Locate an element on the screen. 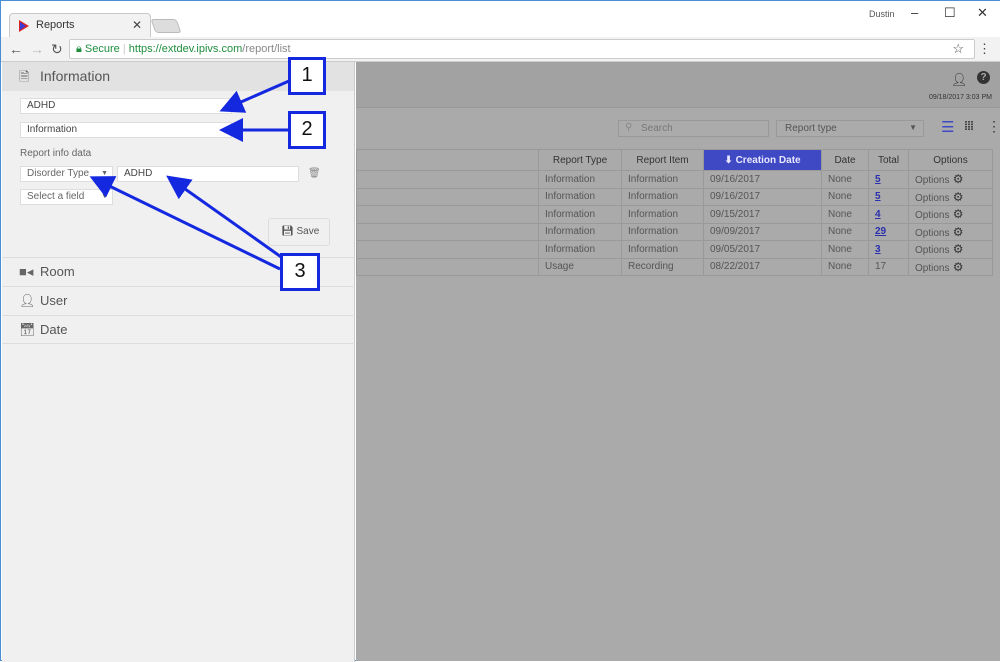  reload-icon: ↻ is located at coordinates (57, 49).